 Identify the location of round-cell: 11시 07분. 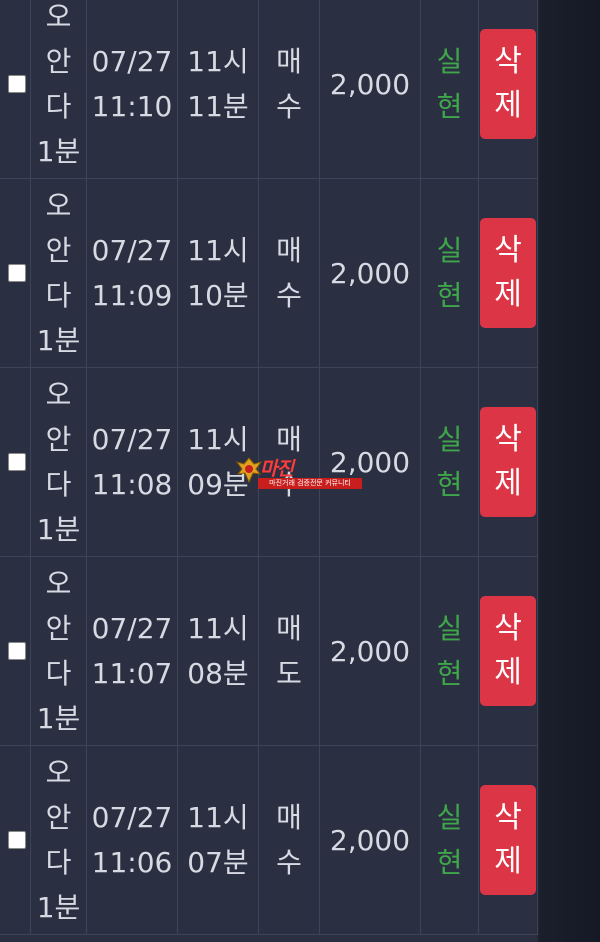
(218, 840).